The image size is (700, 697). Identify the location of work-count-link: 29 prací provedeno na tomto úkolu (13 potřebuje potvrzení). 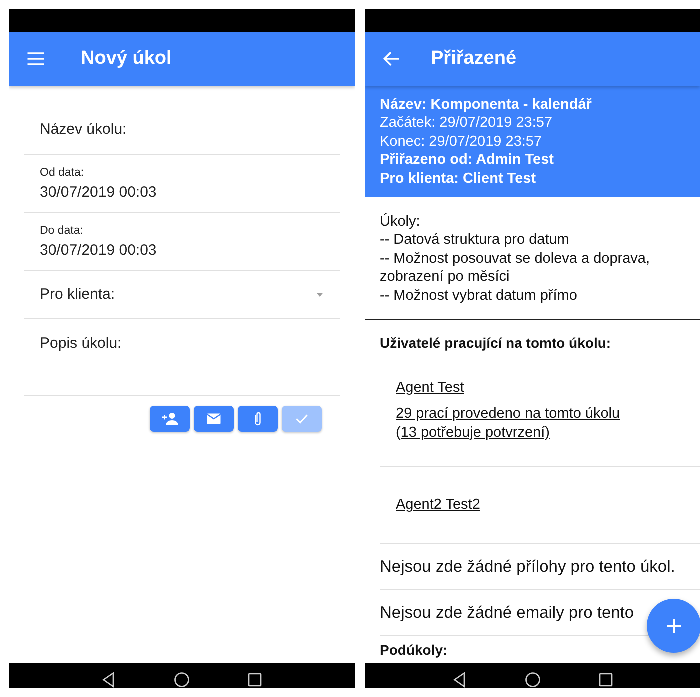
(511, 423).